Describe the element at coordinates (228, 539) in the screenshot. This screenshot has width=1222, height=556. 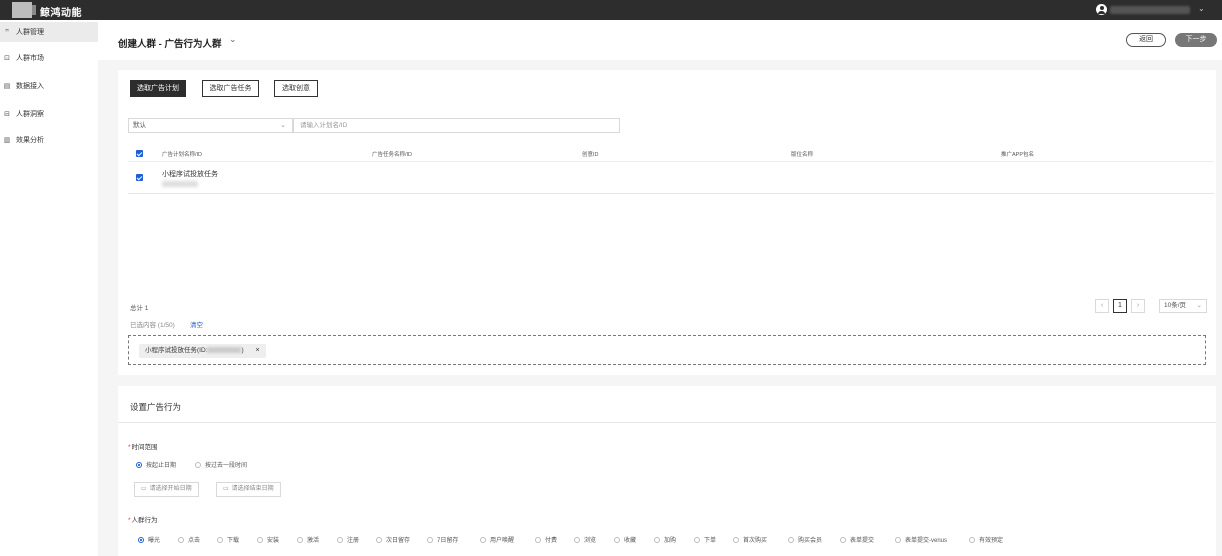
I see `action-radio-download: 下载` at that location.